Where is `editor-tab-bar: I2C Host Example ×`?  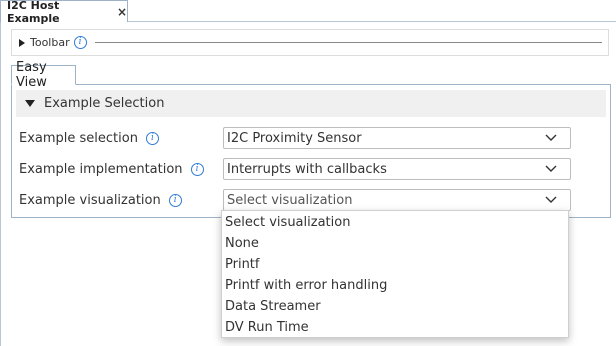
editor-tab-bar: I2C Host Example × is located at coordinates (308, 12).